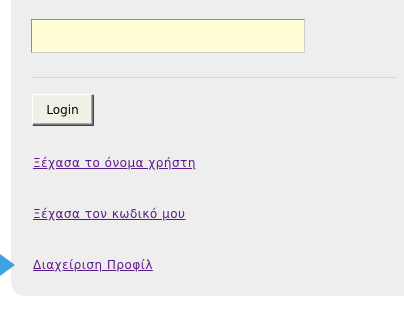 The image size is (404, 314). What do you see at coordinates (7, 265) in the screenshot?
I see `arrow-pointer-icon` at bounding box center [7, 265].